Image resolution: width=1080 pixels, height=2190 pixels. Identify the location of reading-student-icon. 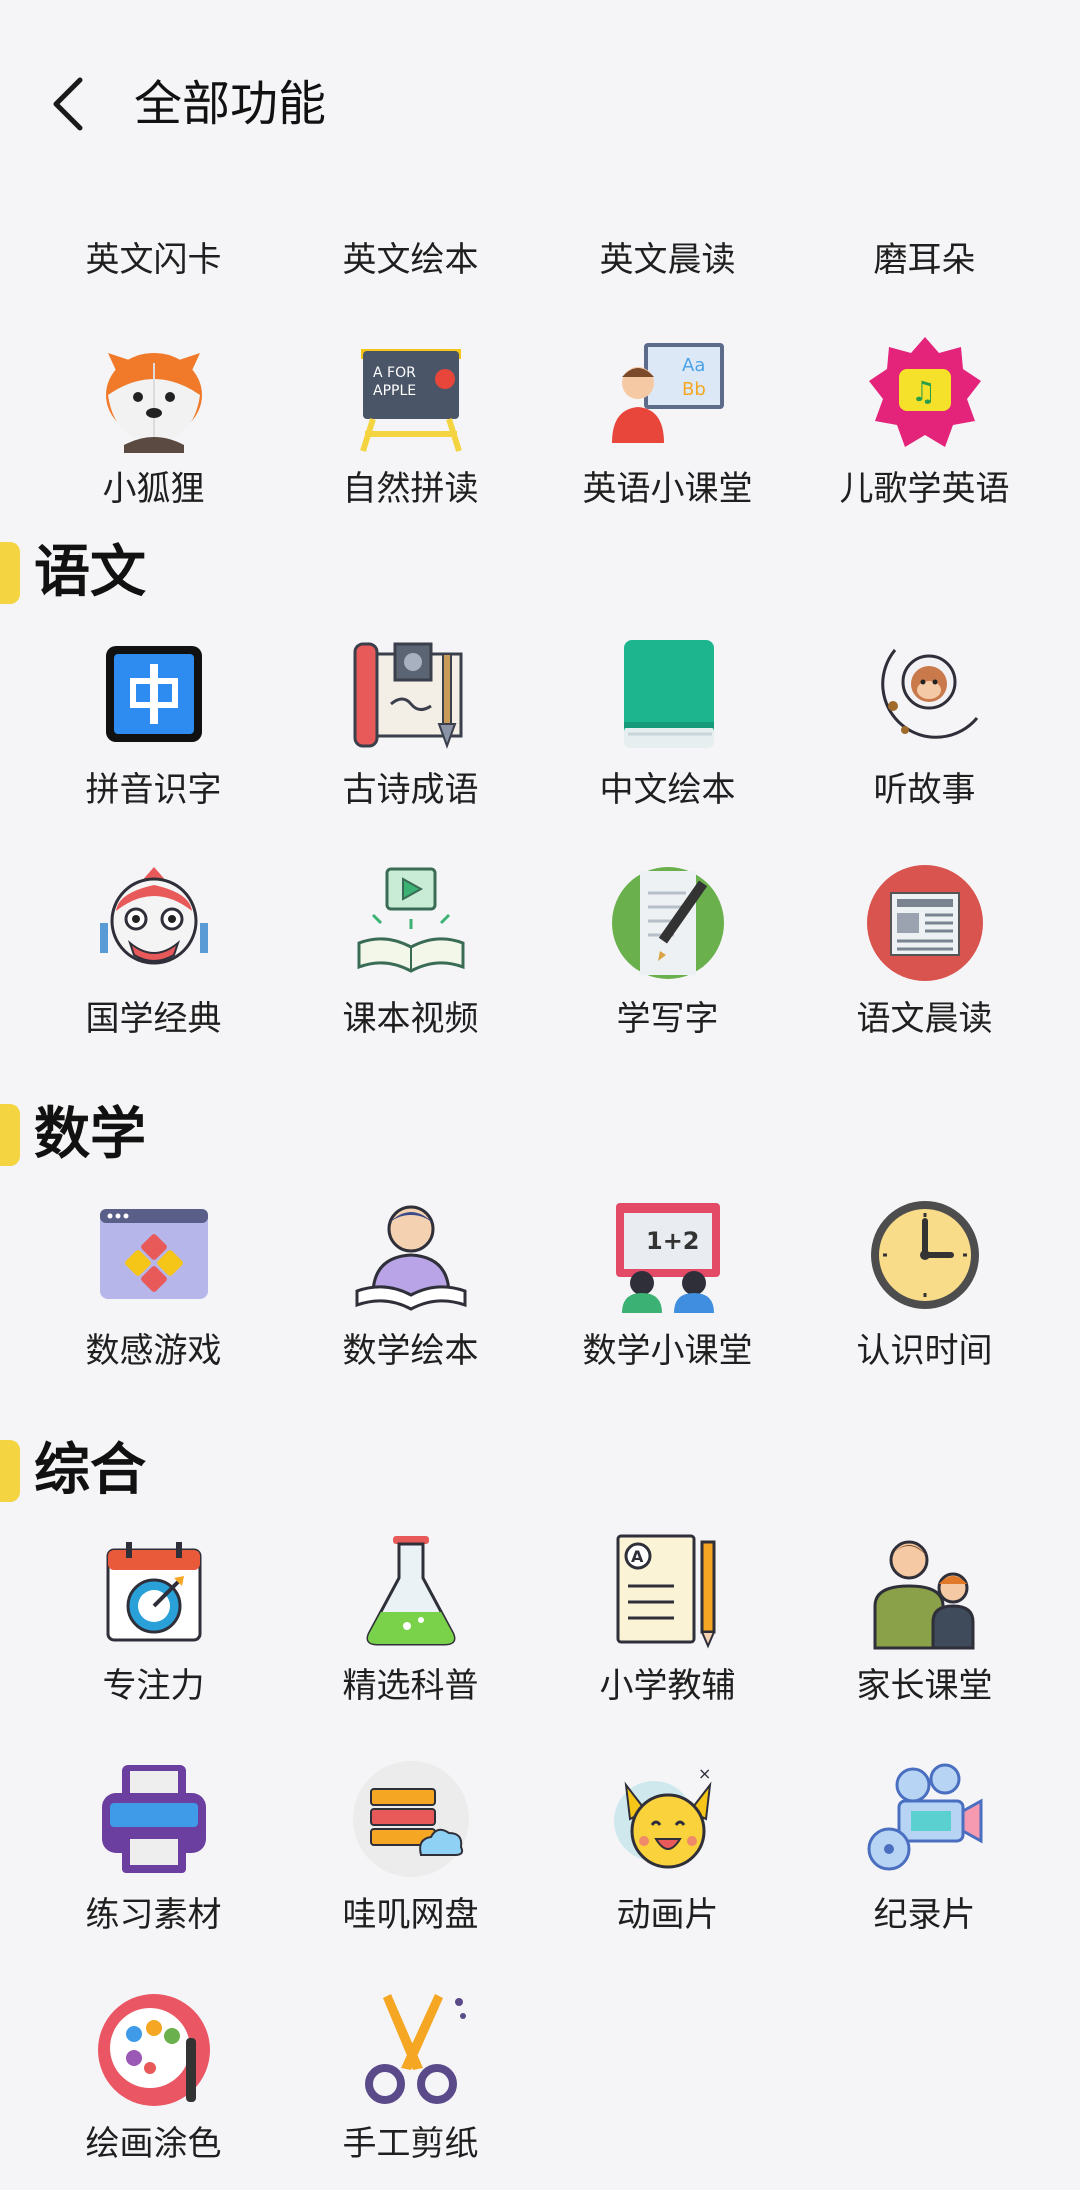
(410, 1258).